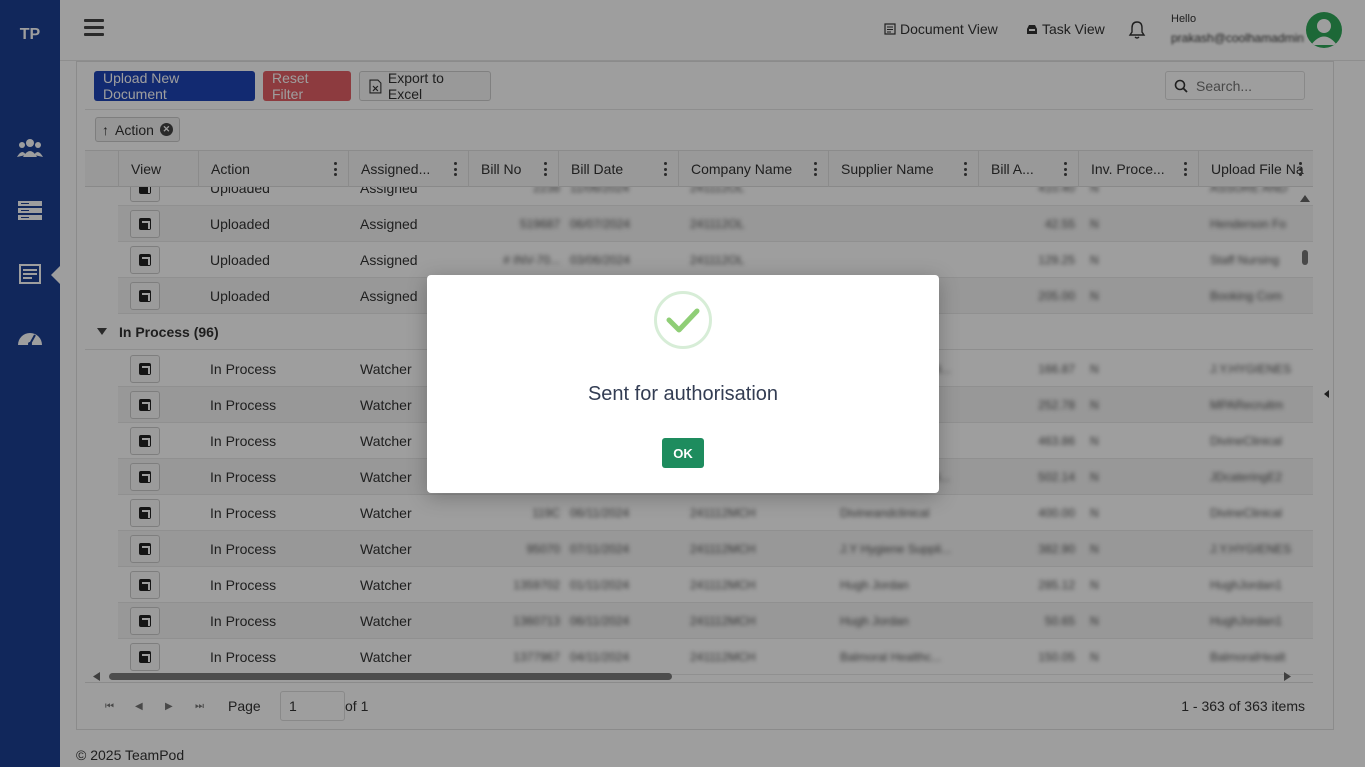 The height and width of the screenshot is (767, 1365). I want to click on dialog-title: Sent for authorisation, so click(683, 394).